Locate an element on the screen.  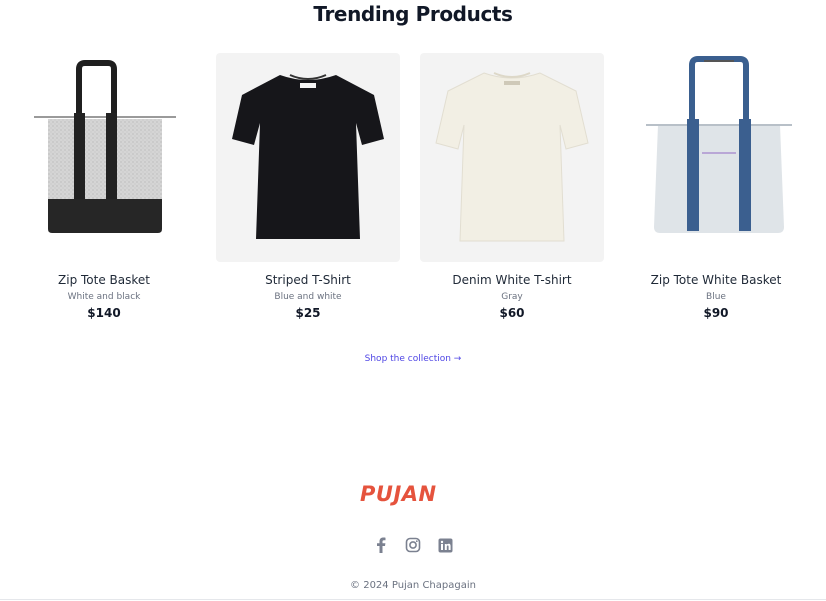
instagram-icon is located at coordinates (413, 545).